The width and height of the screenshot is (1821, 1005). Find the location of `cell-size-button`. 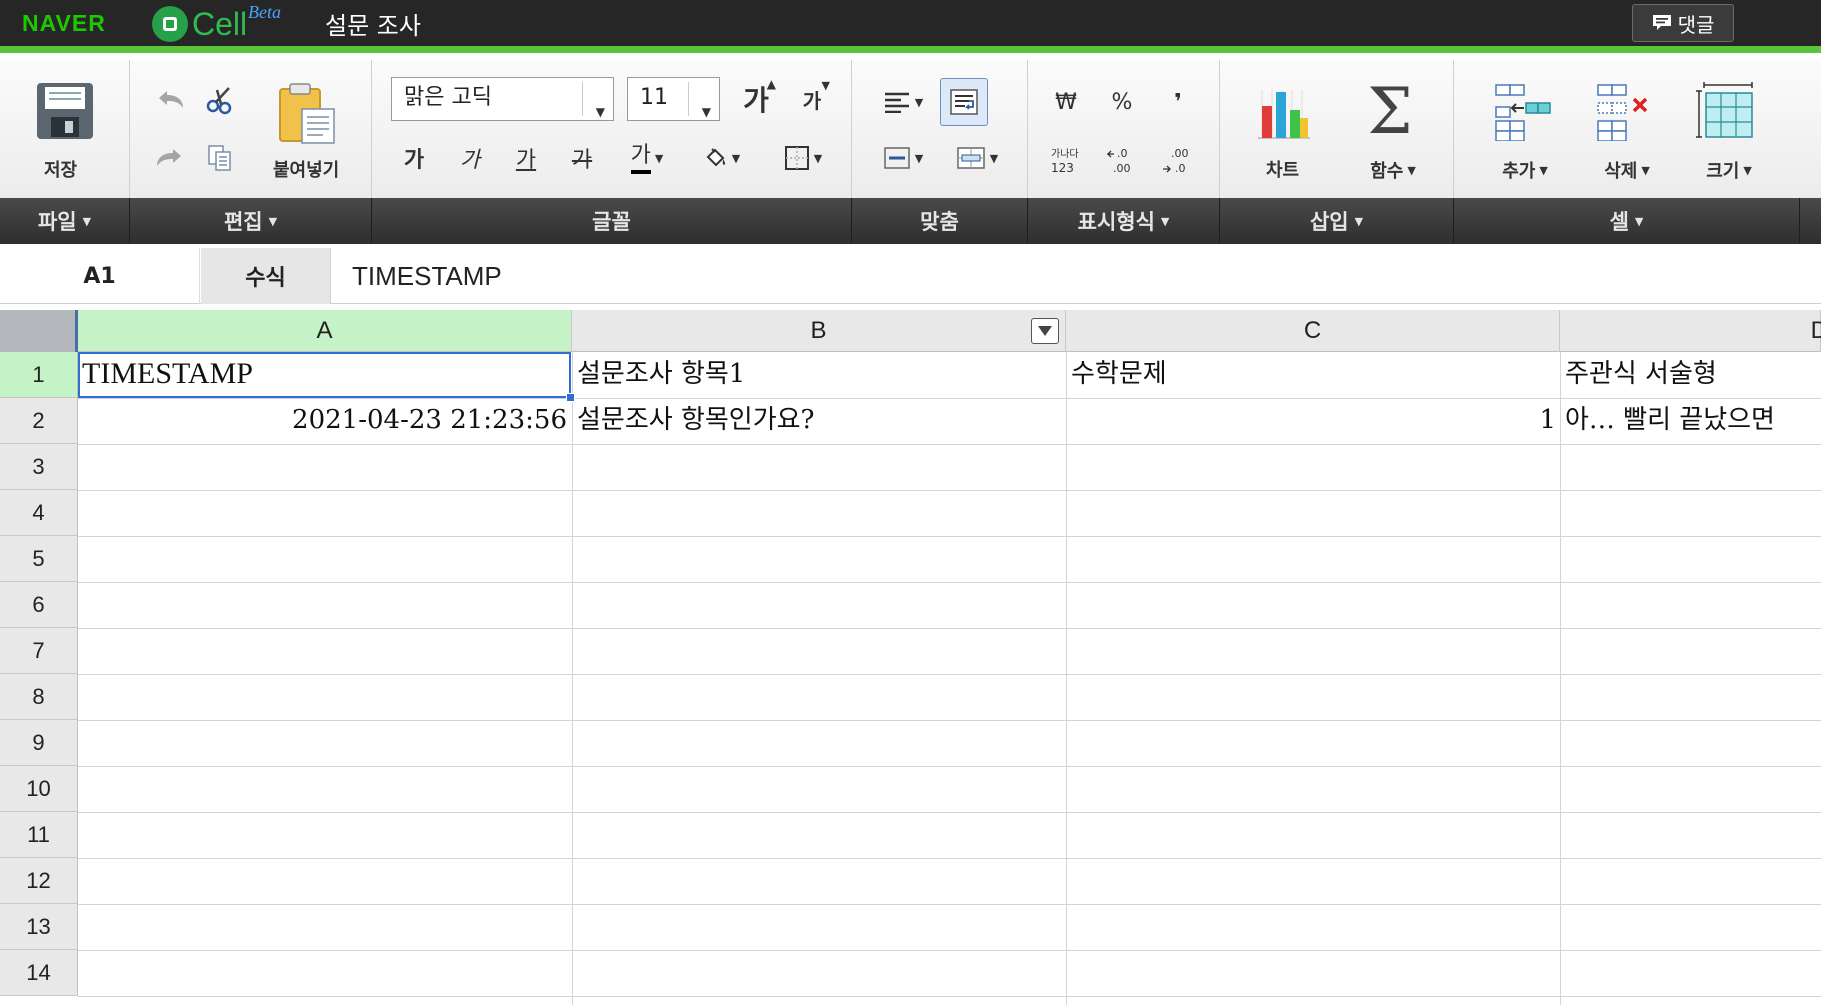

cell-size-button is located at coordinates (1726, 111).